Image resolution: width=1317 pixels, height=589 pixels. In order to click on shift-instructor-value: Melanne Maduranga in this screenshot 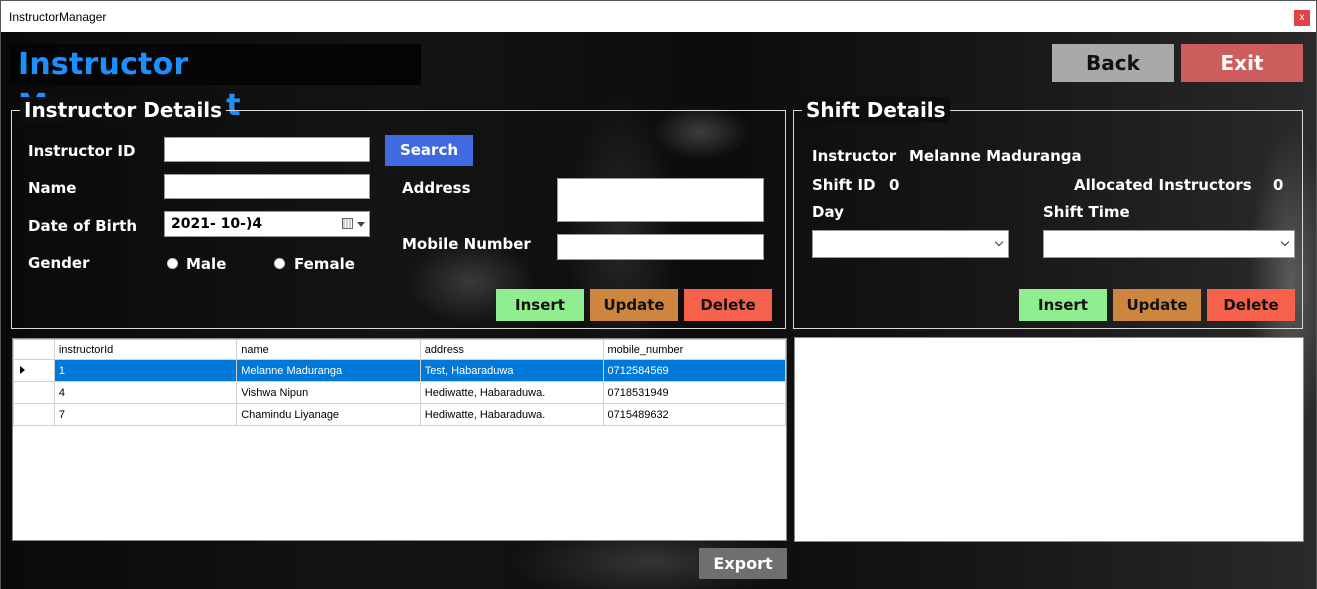, I will do `click(995, 156)`.